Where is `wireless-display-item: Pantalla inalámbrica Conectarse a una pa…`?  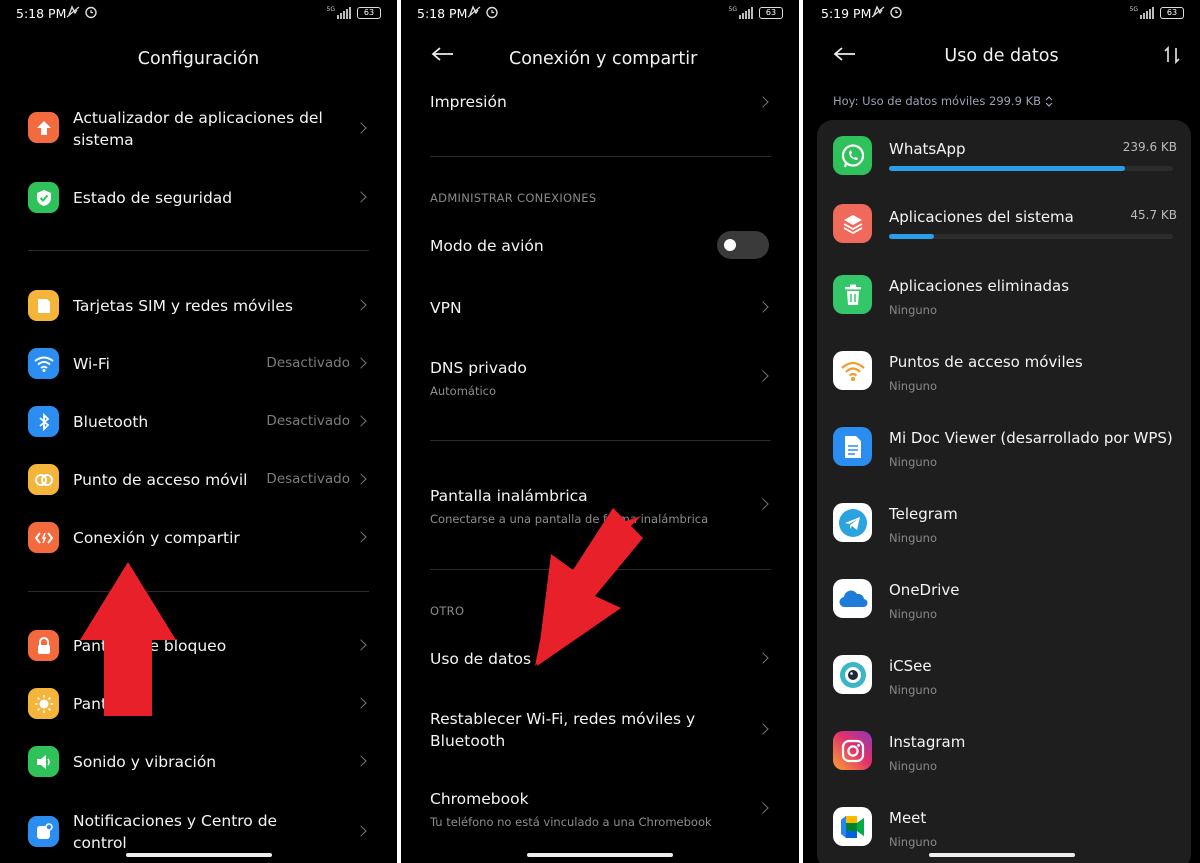
wireless-display-item: Pantalla inalámbrica Conectarse a una pa… is located at coordinates (600, 505).